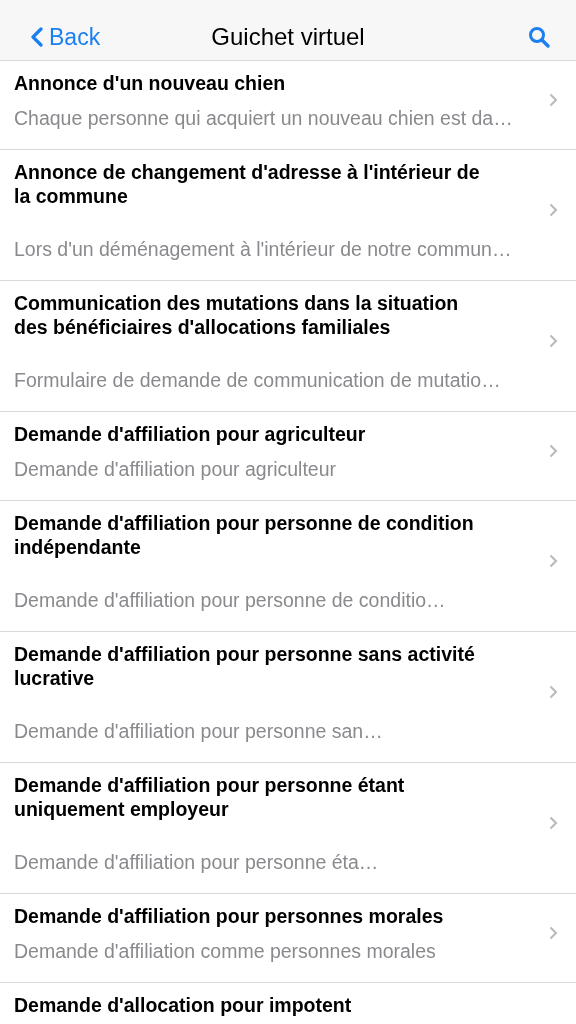 This screenshot has width=576, height=1024. I want to click on item-title: Communication des mutations dans la situation des bénéficiaires d'allocations familiales, so click(237, 315).